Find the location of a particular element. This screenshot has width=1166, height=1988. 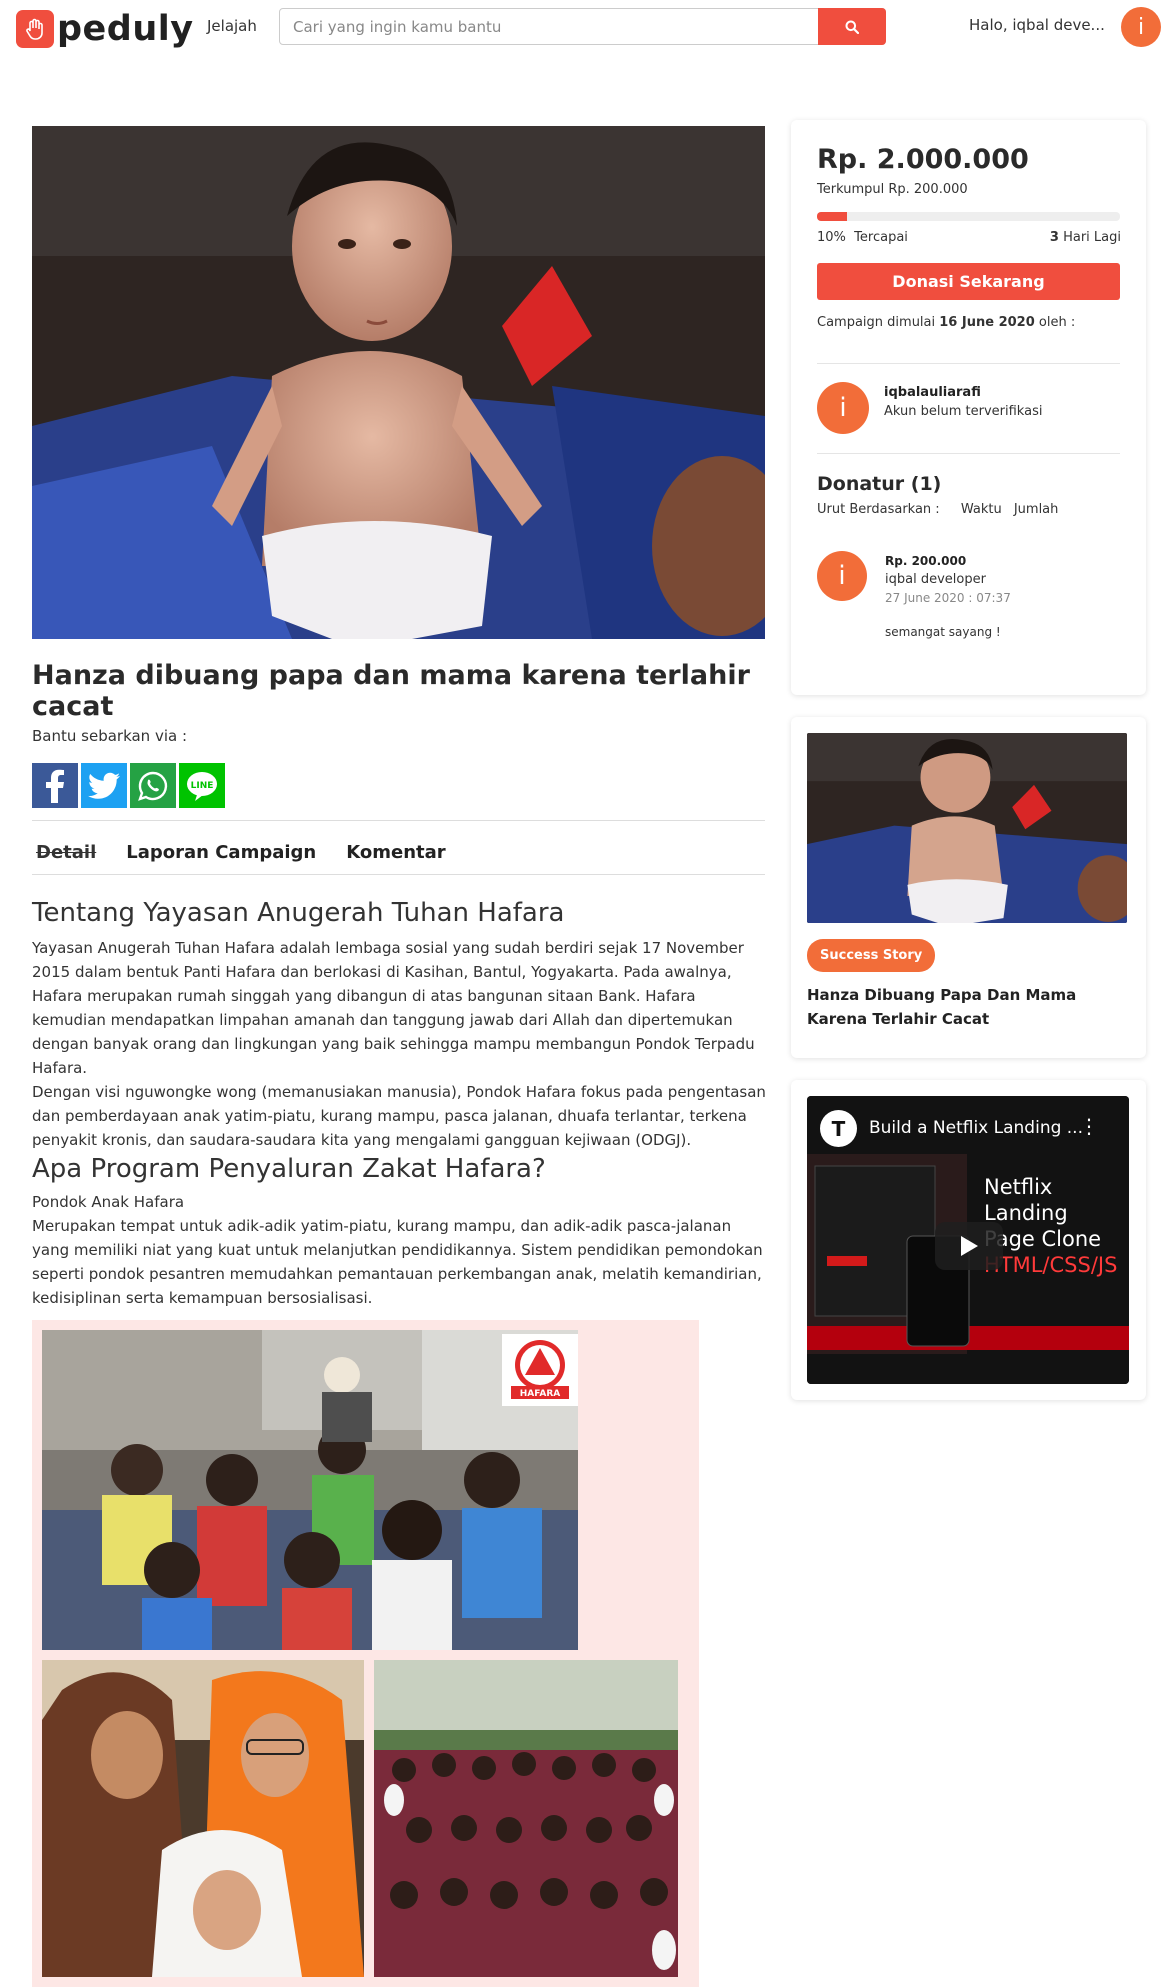

start-suffix: oleh : is located at coordinates (1057, 322).